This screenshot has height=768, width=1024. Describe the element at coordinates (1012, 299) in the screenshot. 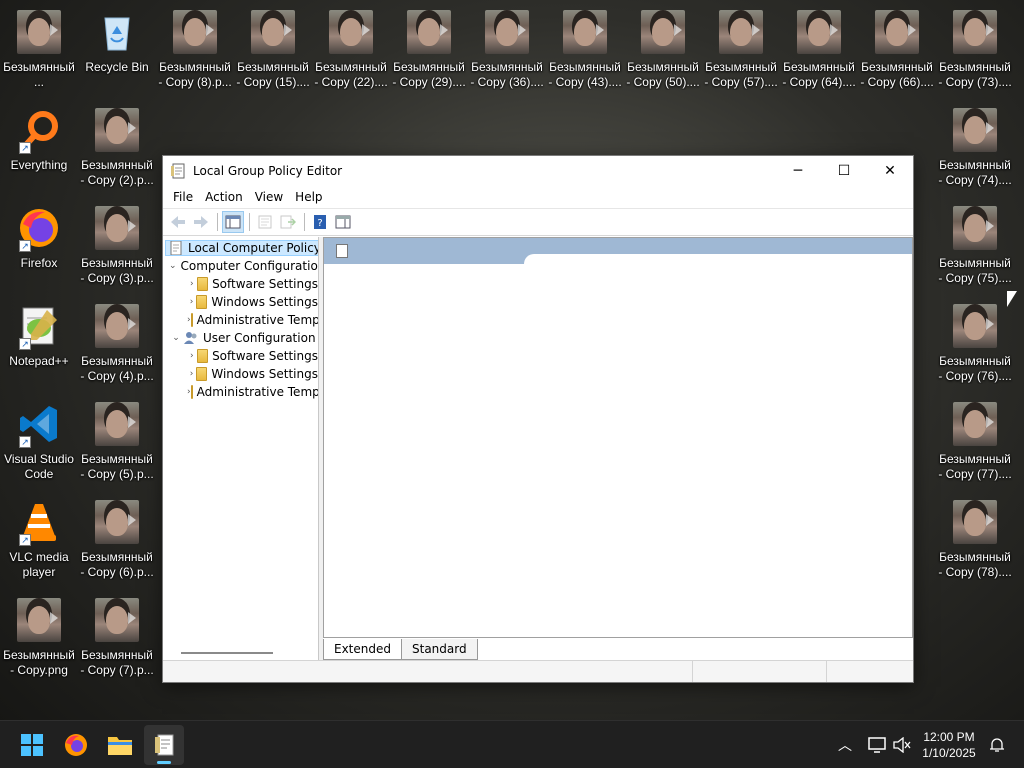

I see `mouse-cursor` at that location.